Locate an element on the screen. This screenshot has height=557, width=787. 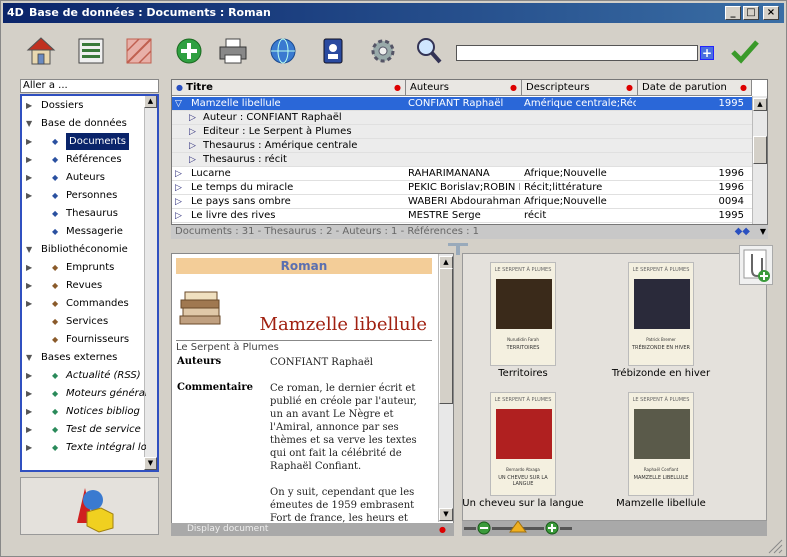
resize-grip-icon is located at coordinates (774, 546).